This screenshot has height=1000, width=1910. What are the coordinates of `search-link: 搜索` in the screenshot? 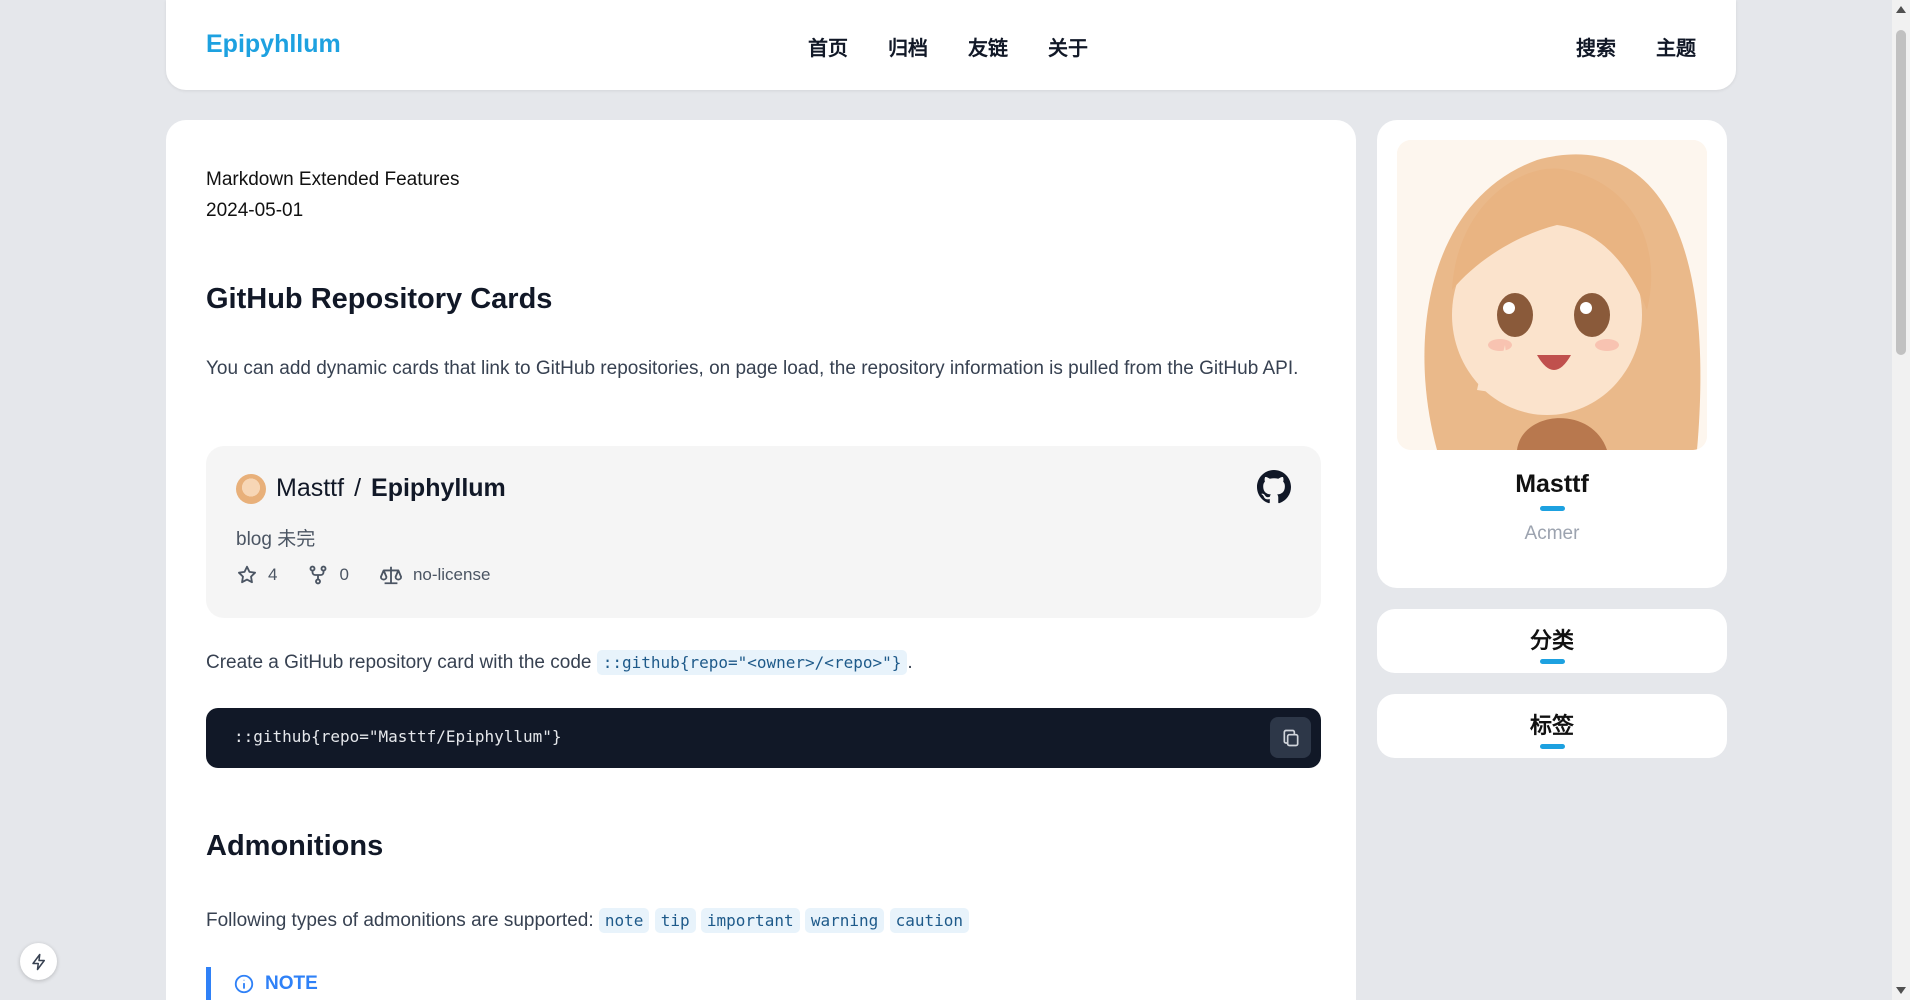 It's located at (1596, 46).